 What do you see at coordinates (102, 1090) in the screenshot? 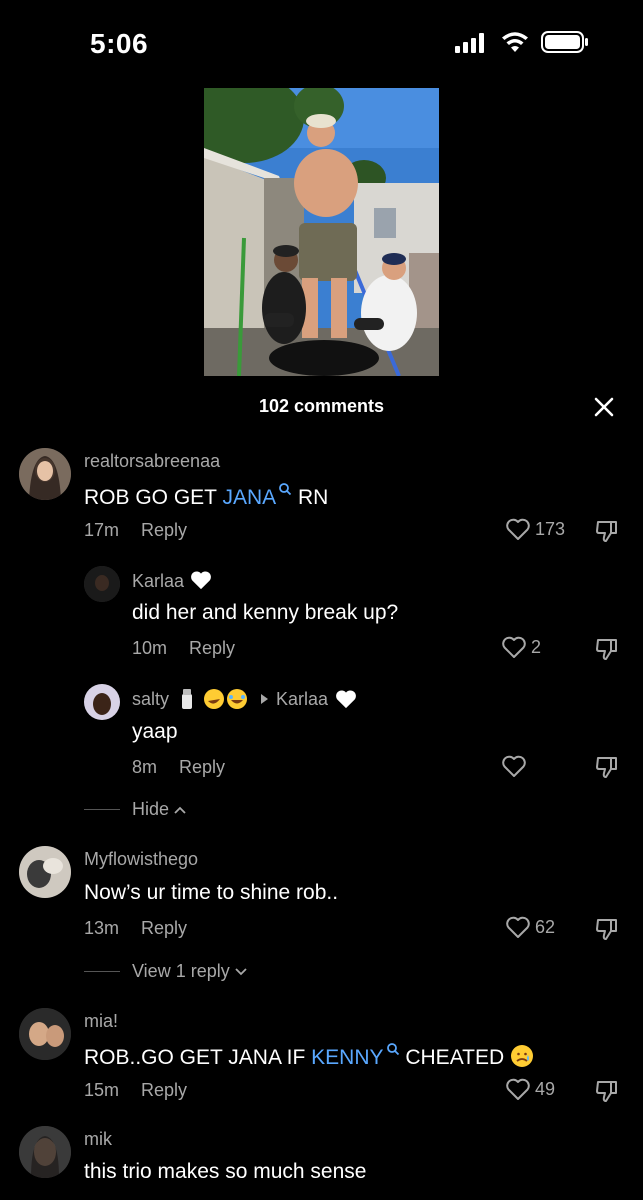
I see `comment-time: 15m` at bounding box center [102, 1090].